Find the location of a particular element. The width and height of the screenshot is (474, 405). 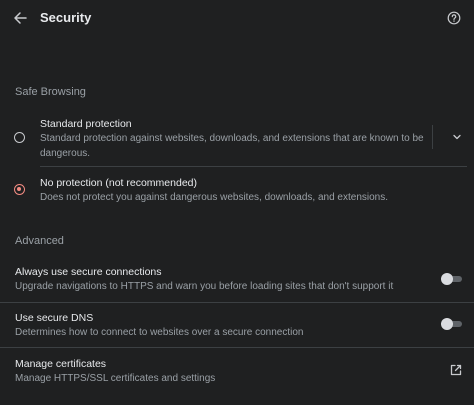

radio-button-unselected is located at coordinates (19, 137).